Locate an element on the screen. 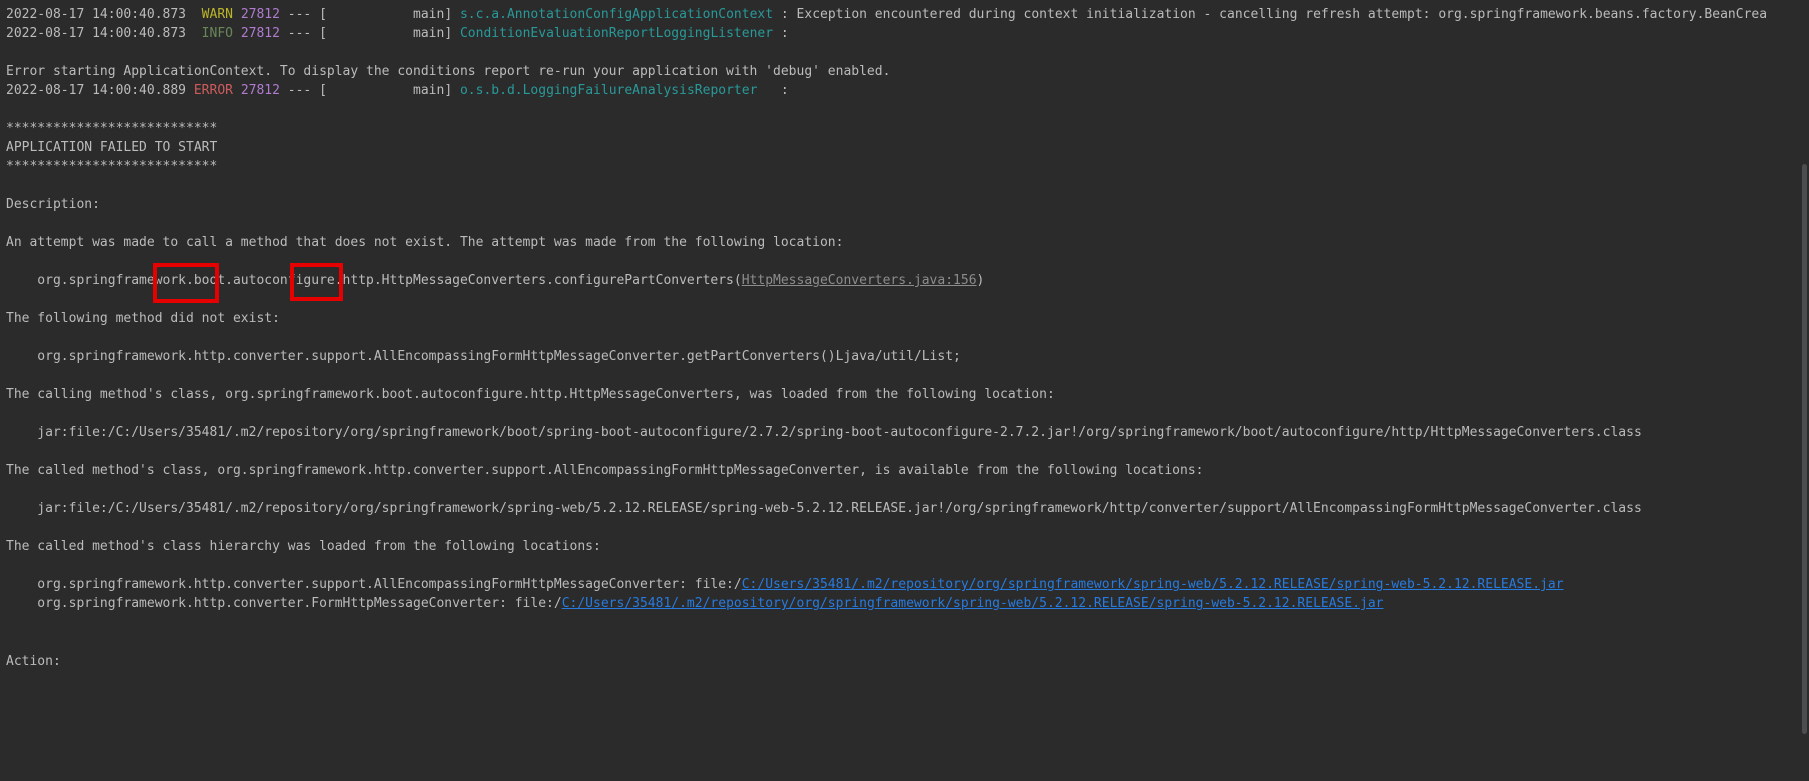  log-logger: o.s.b.d.LoggingFailureAnalysisReporter is located at coordinates (608, 90).